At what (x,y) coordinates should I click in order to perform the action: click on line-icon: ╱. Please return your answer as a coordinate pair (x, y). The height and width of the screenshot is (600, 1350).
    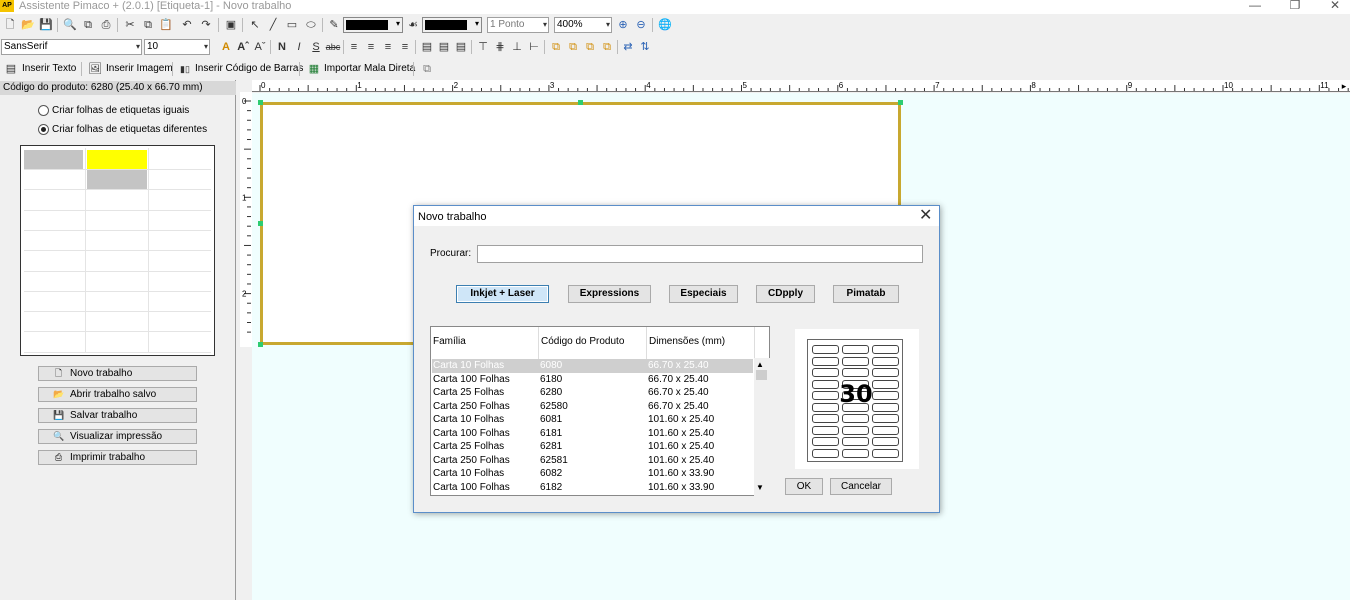
    Looking at the image, I should click on (273, 25).